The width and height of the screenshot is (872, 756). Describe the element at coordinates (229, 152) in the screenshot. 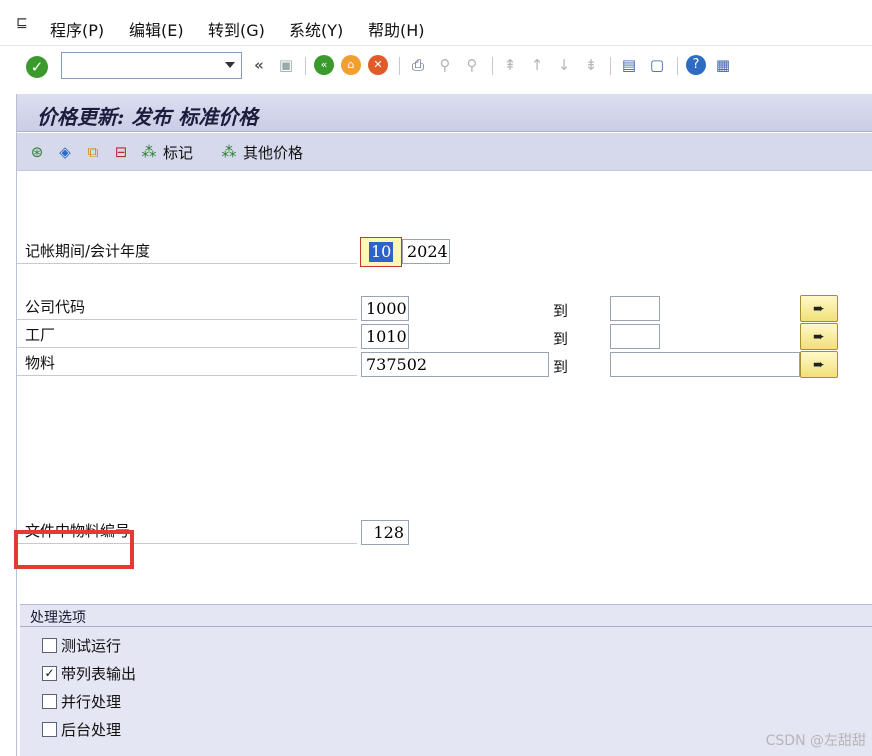

I see `other-prices-icon: ⁂` at that location.